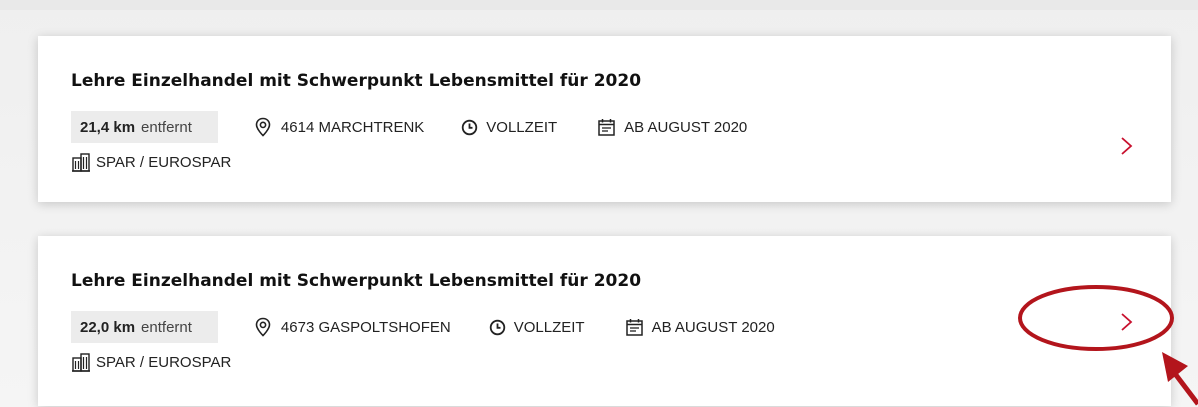 The height and width of the screenshot is (407, 1198). I want to click on distance-badge: 22,0 km entfernt, so click(144, 327).